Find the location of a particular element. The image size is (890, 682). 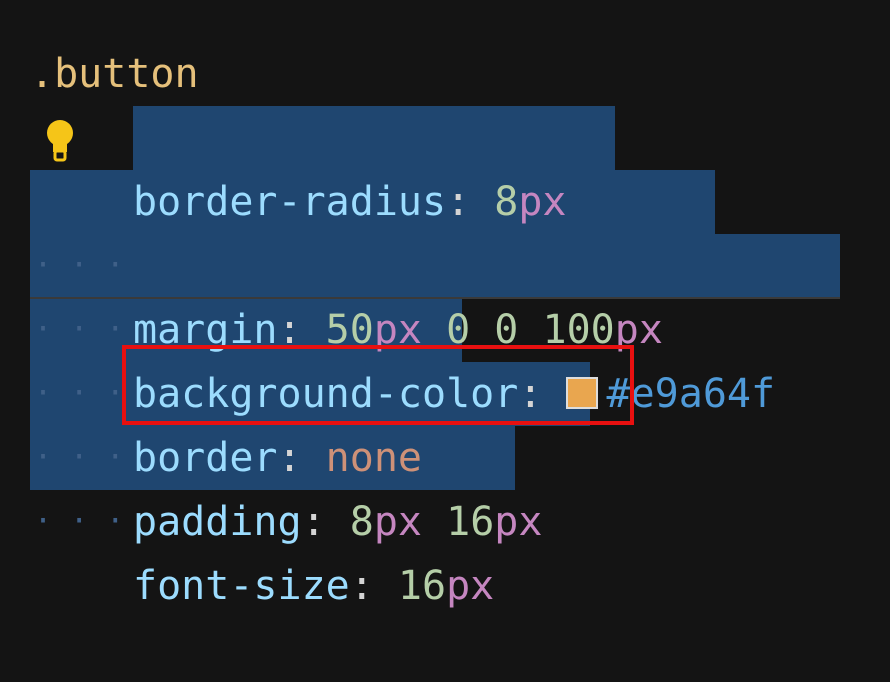

code-line-border-radius: border-radius: 8px is located at coordinates (283, 165).